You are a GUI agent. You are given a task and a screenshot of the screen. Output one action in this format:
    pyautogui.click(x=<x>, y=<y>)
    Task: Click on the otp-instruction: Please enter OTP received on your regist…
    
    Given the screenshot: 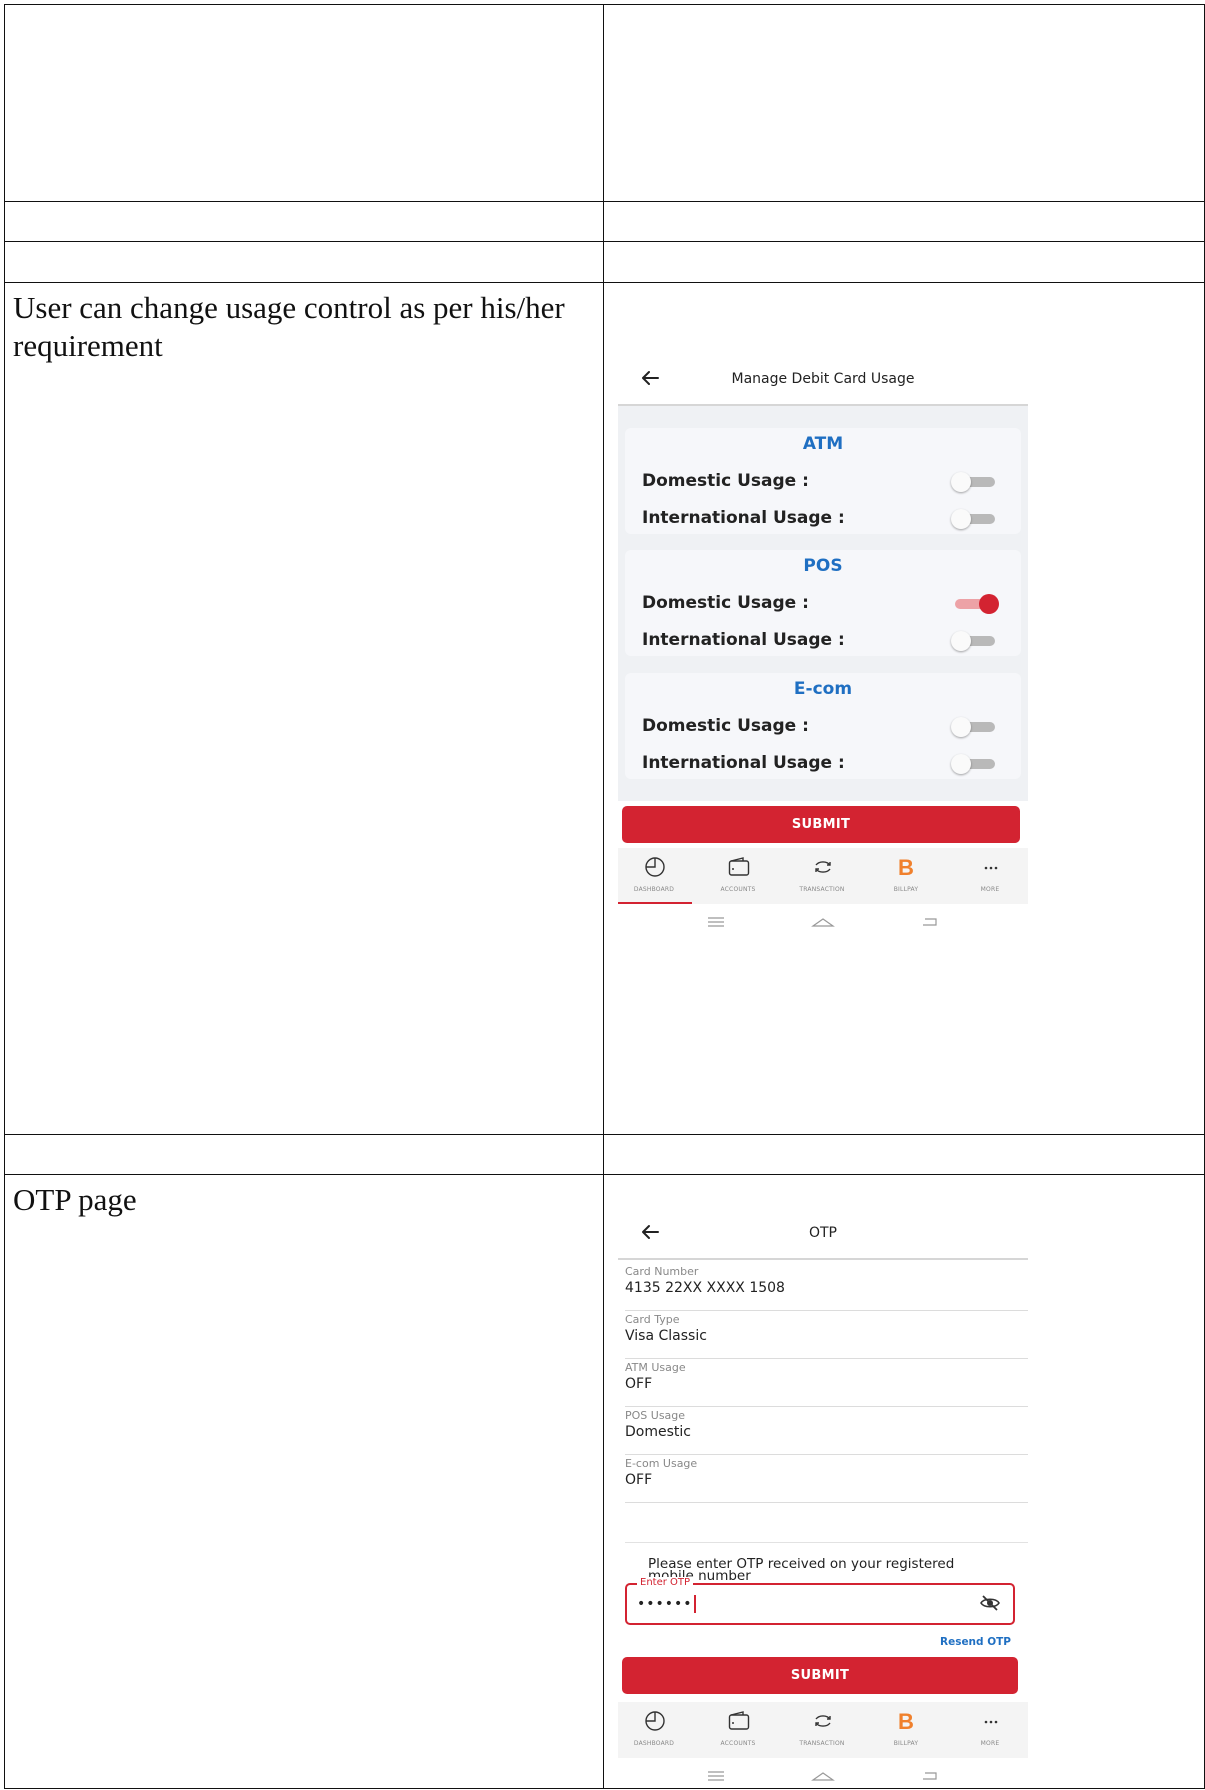 What is the action you would take?
    pyautogui.click(x=801, y=1570)
    